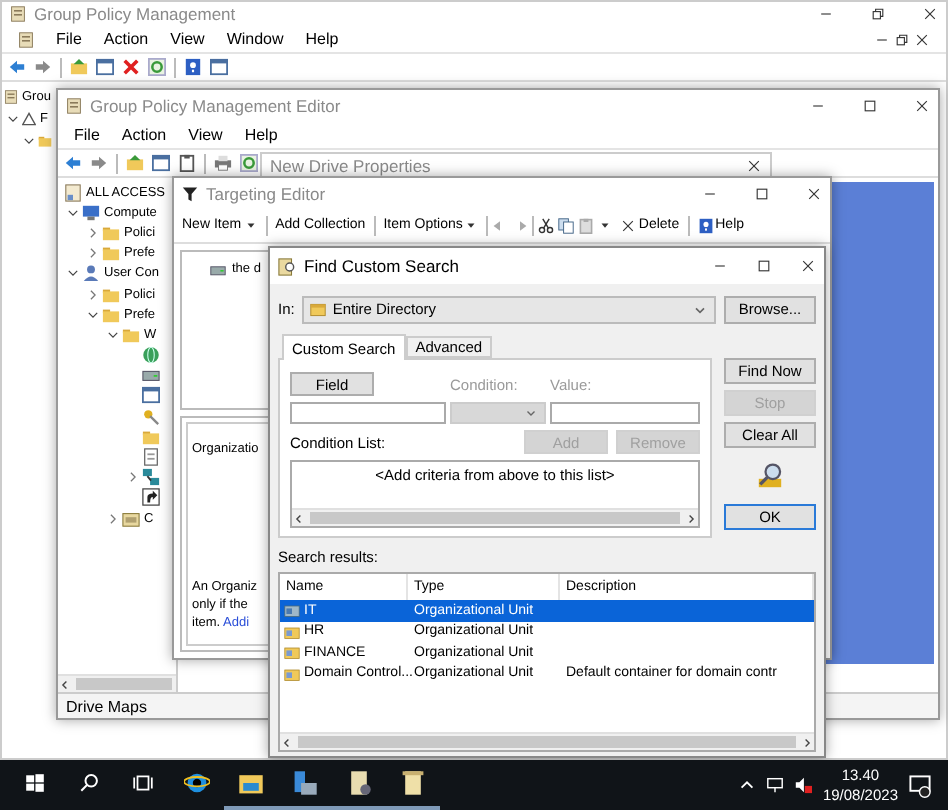 The width and height of the screenshot is (948, 810). What do you see at coordinates (267, 193) in the screenshot?
I see `window-title: Targeting Editor` at bounding box center [267, 193].